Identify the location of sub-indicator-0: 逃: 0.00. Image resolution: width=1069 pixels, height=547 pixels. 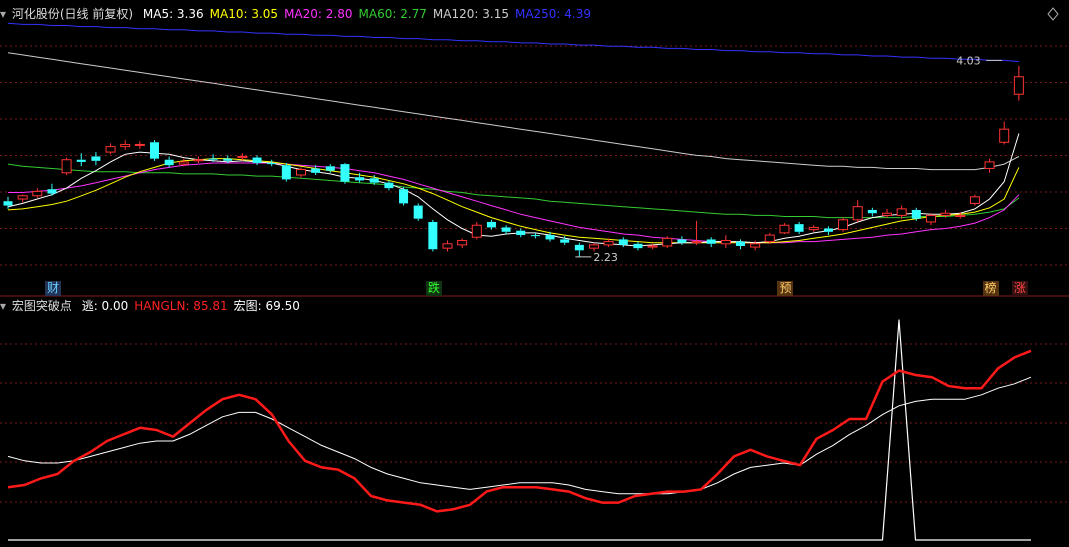
(105, 306).